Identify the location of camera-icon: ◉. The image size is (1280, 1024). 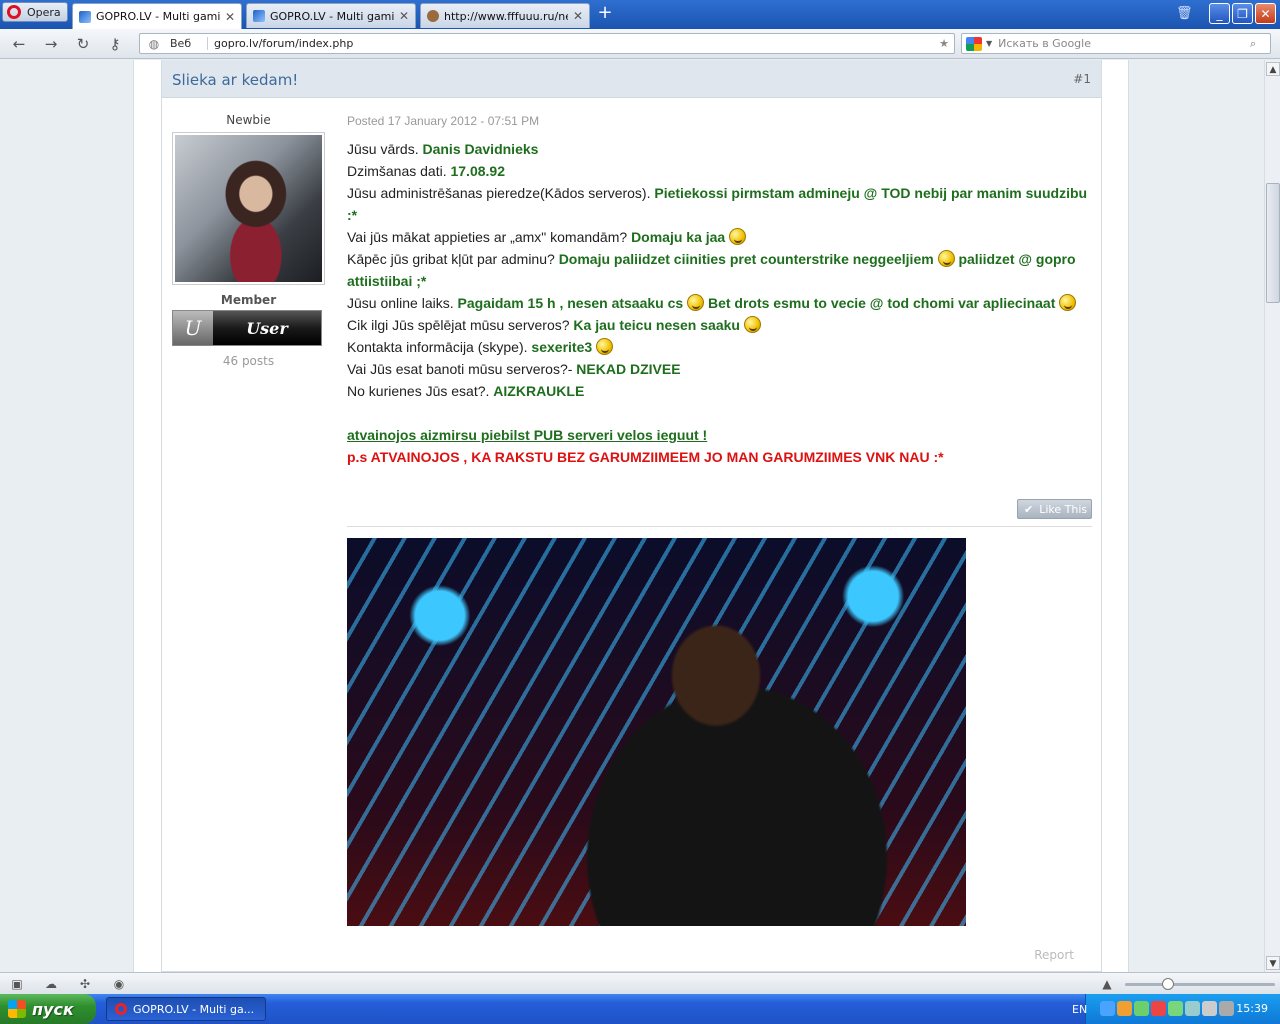
(119, 984).